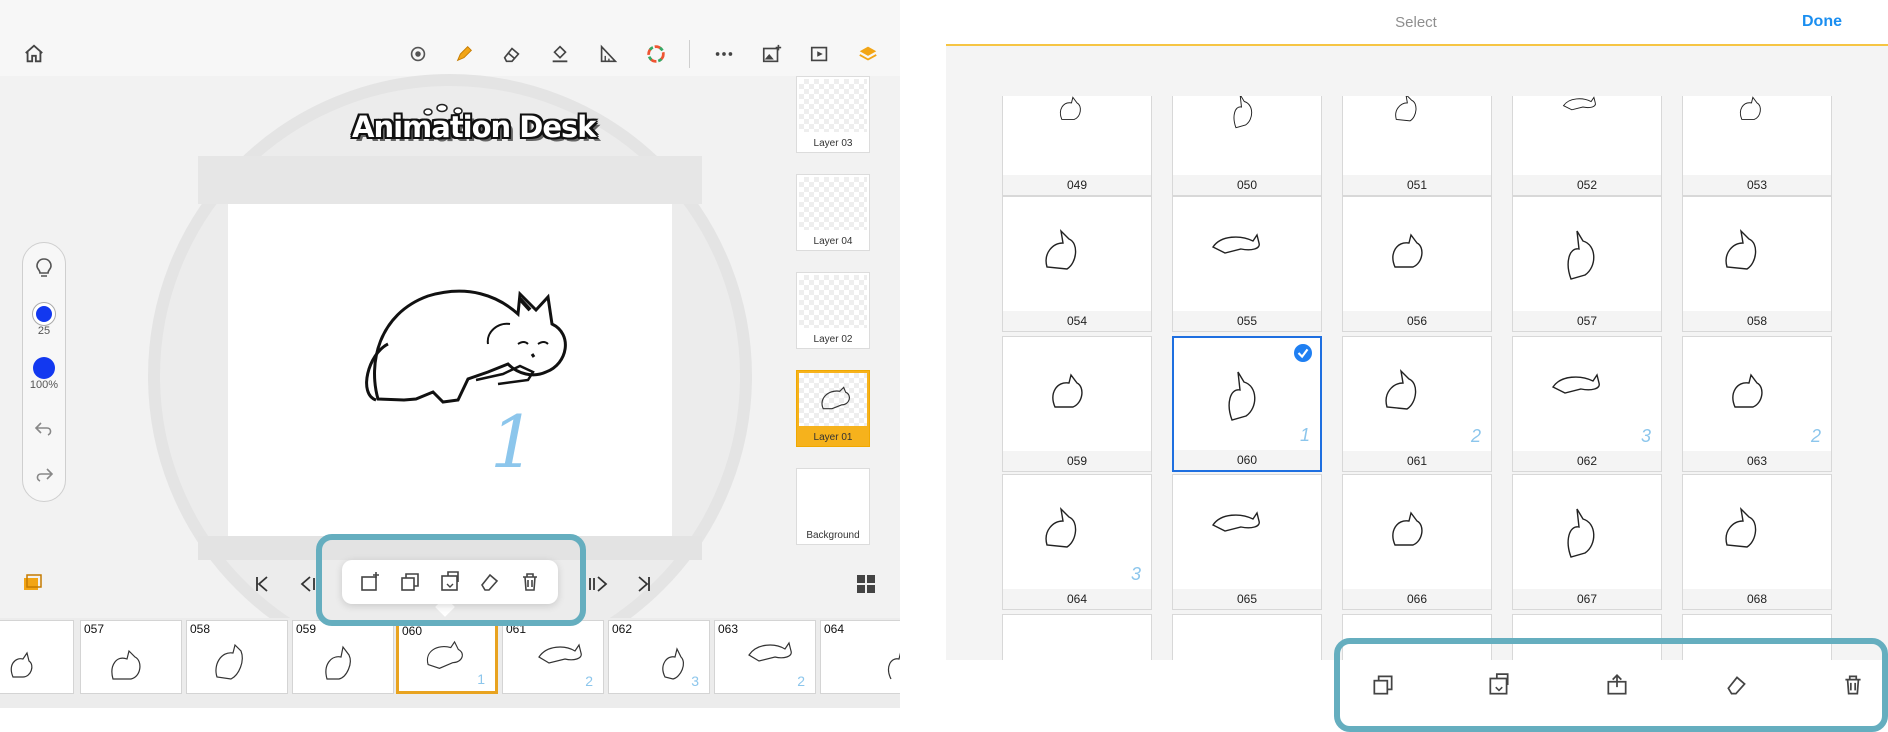  Describe the element at coordinates (1247, 264) in the screenshot. I see `frame-cell: 055` at that location.